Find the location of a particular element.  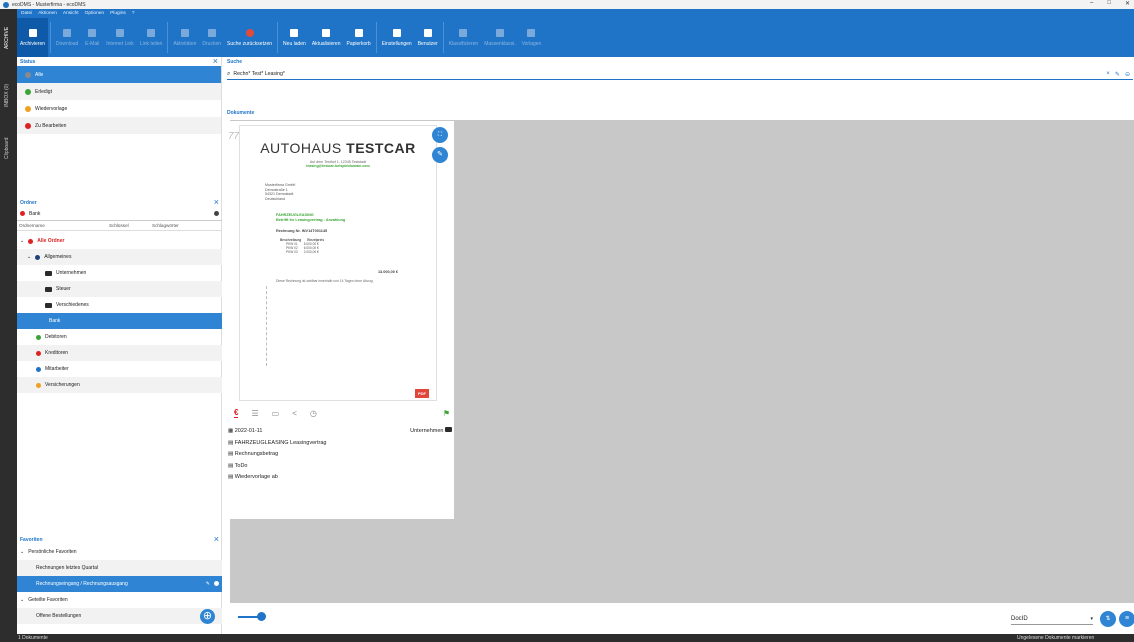

tab-archive: ARCHIVE is located at coordinates (7, 38).